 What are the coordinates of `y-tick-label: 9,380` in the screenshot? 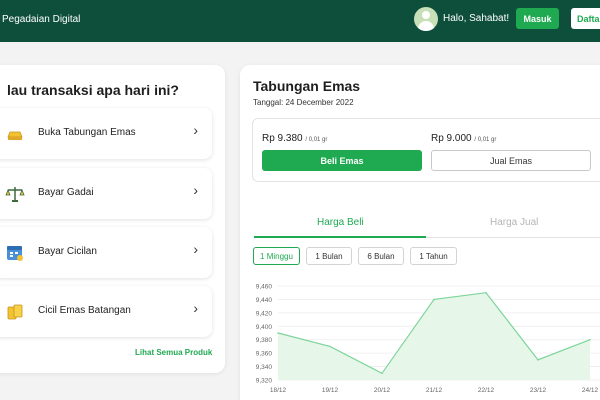 It's located at (264, 340).